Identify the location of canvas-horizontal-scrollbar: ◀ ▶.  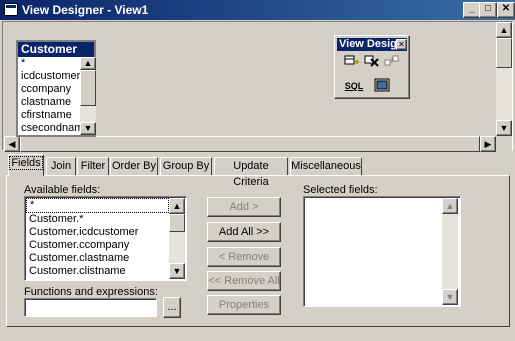
(250, 144).